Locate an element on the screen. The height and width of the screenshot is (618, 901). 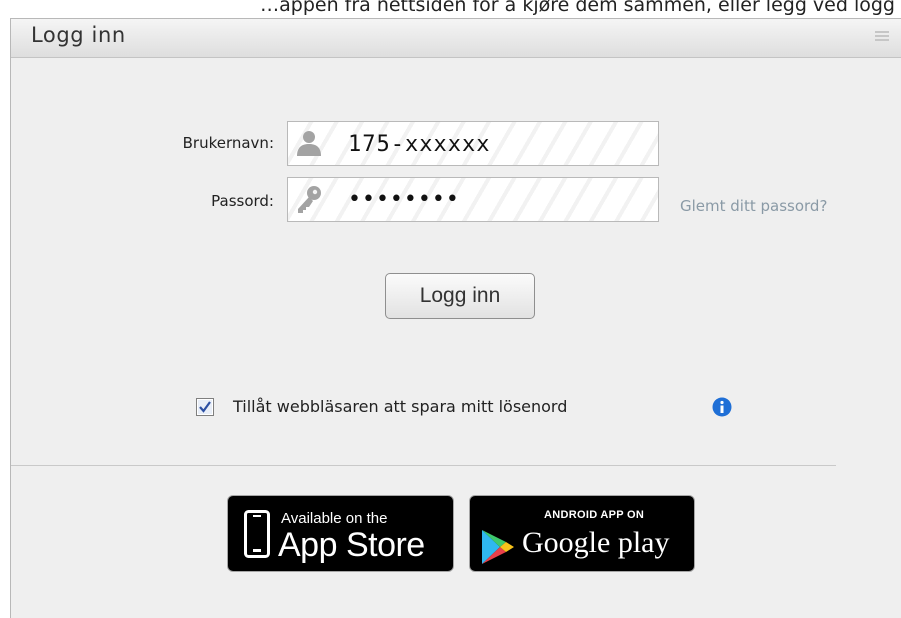
phone-icon is located at coordinates (257, 534).